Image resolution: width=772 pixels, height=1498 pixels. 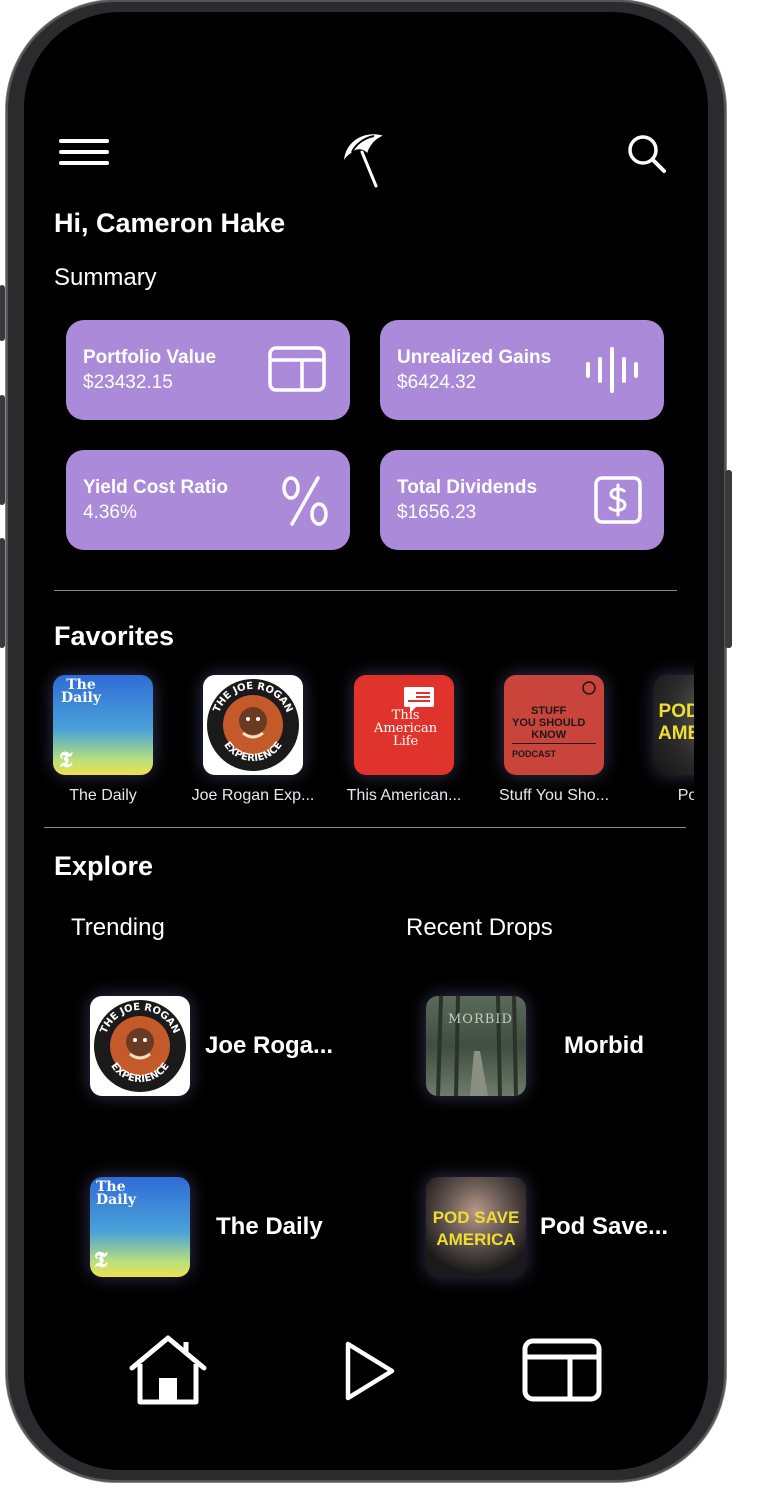 What do you see at coordinates (549, 723) in the screenshot?
I see `art-text: YOU SHOULD` at bounding box center [549, 723].